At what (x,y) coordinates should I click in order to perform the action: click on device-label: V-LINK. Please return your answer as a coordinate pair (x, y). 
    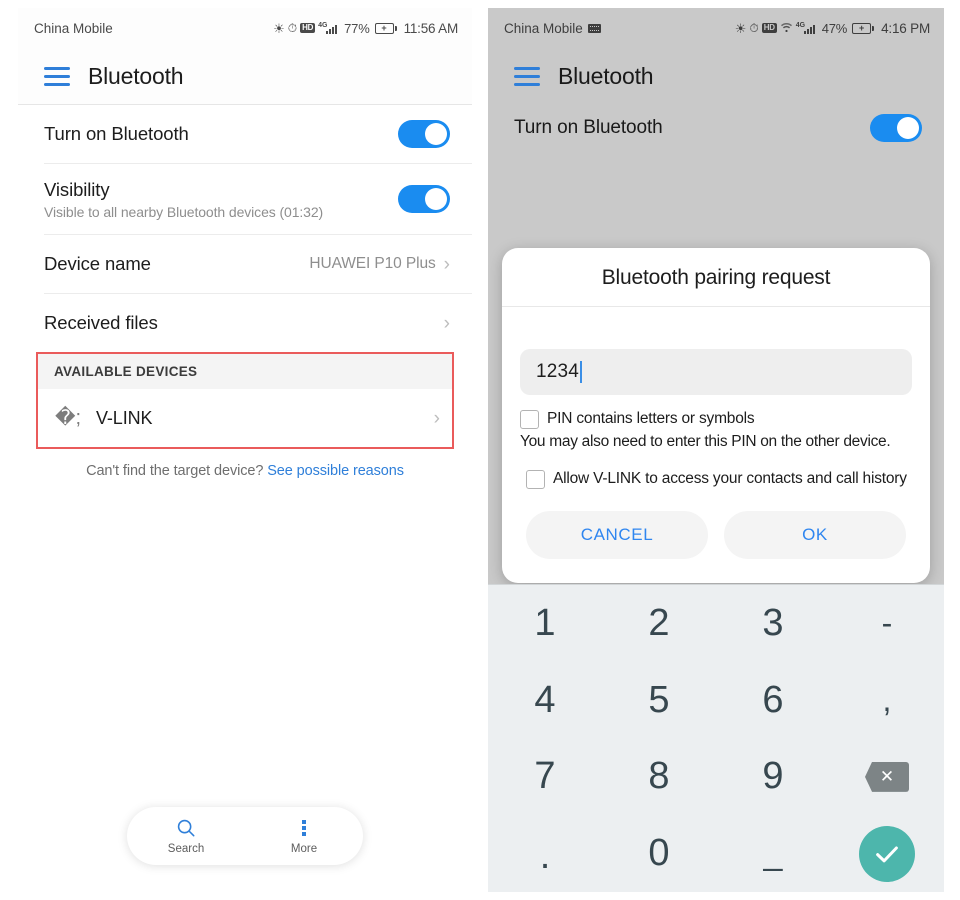
    Looking at the image, I should click on (124, 417).